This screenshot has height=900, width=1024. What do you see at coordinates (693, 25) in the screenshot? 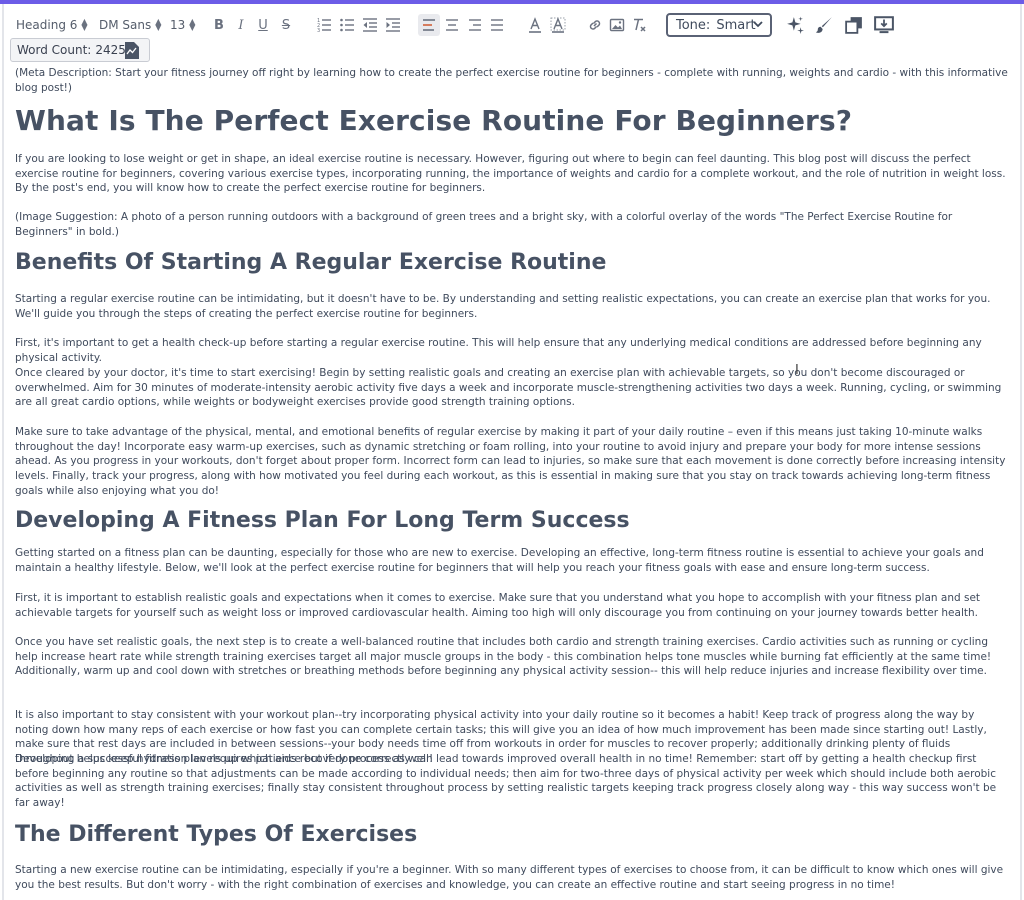
I see `tone-label: Tone:` at bounding box center [693, 25].